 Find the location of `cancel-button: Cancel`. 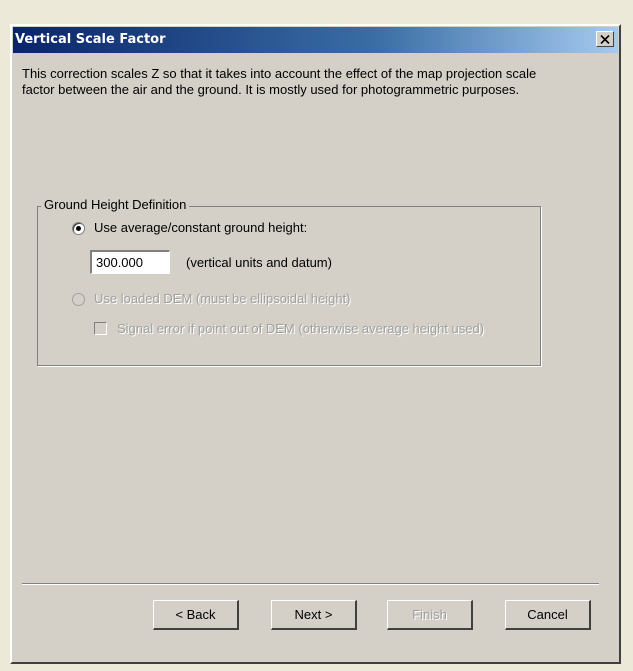

cancel-button: Cancel is located at coordinates (548, 615).